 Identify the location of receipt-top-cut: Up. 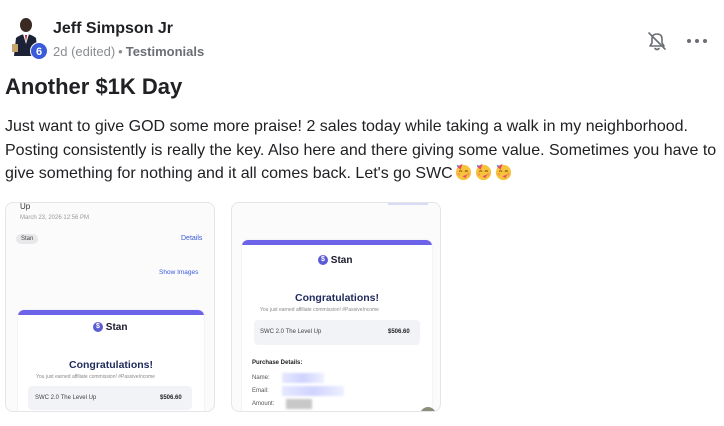
(25, 206).